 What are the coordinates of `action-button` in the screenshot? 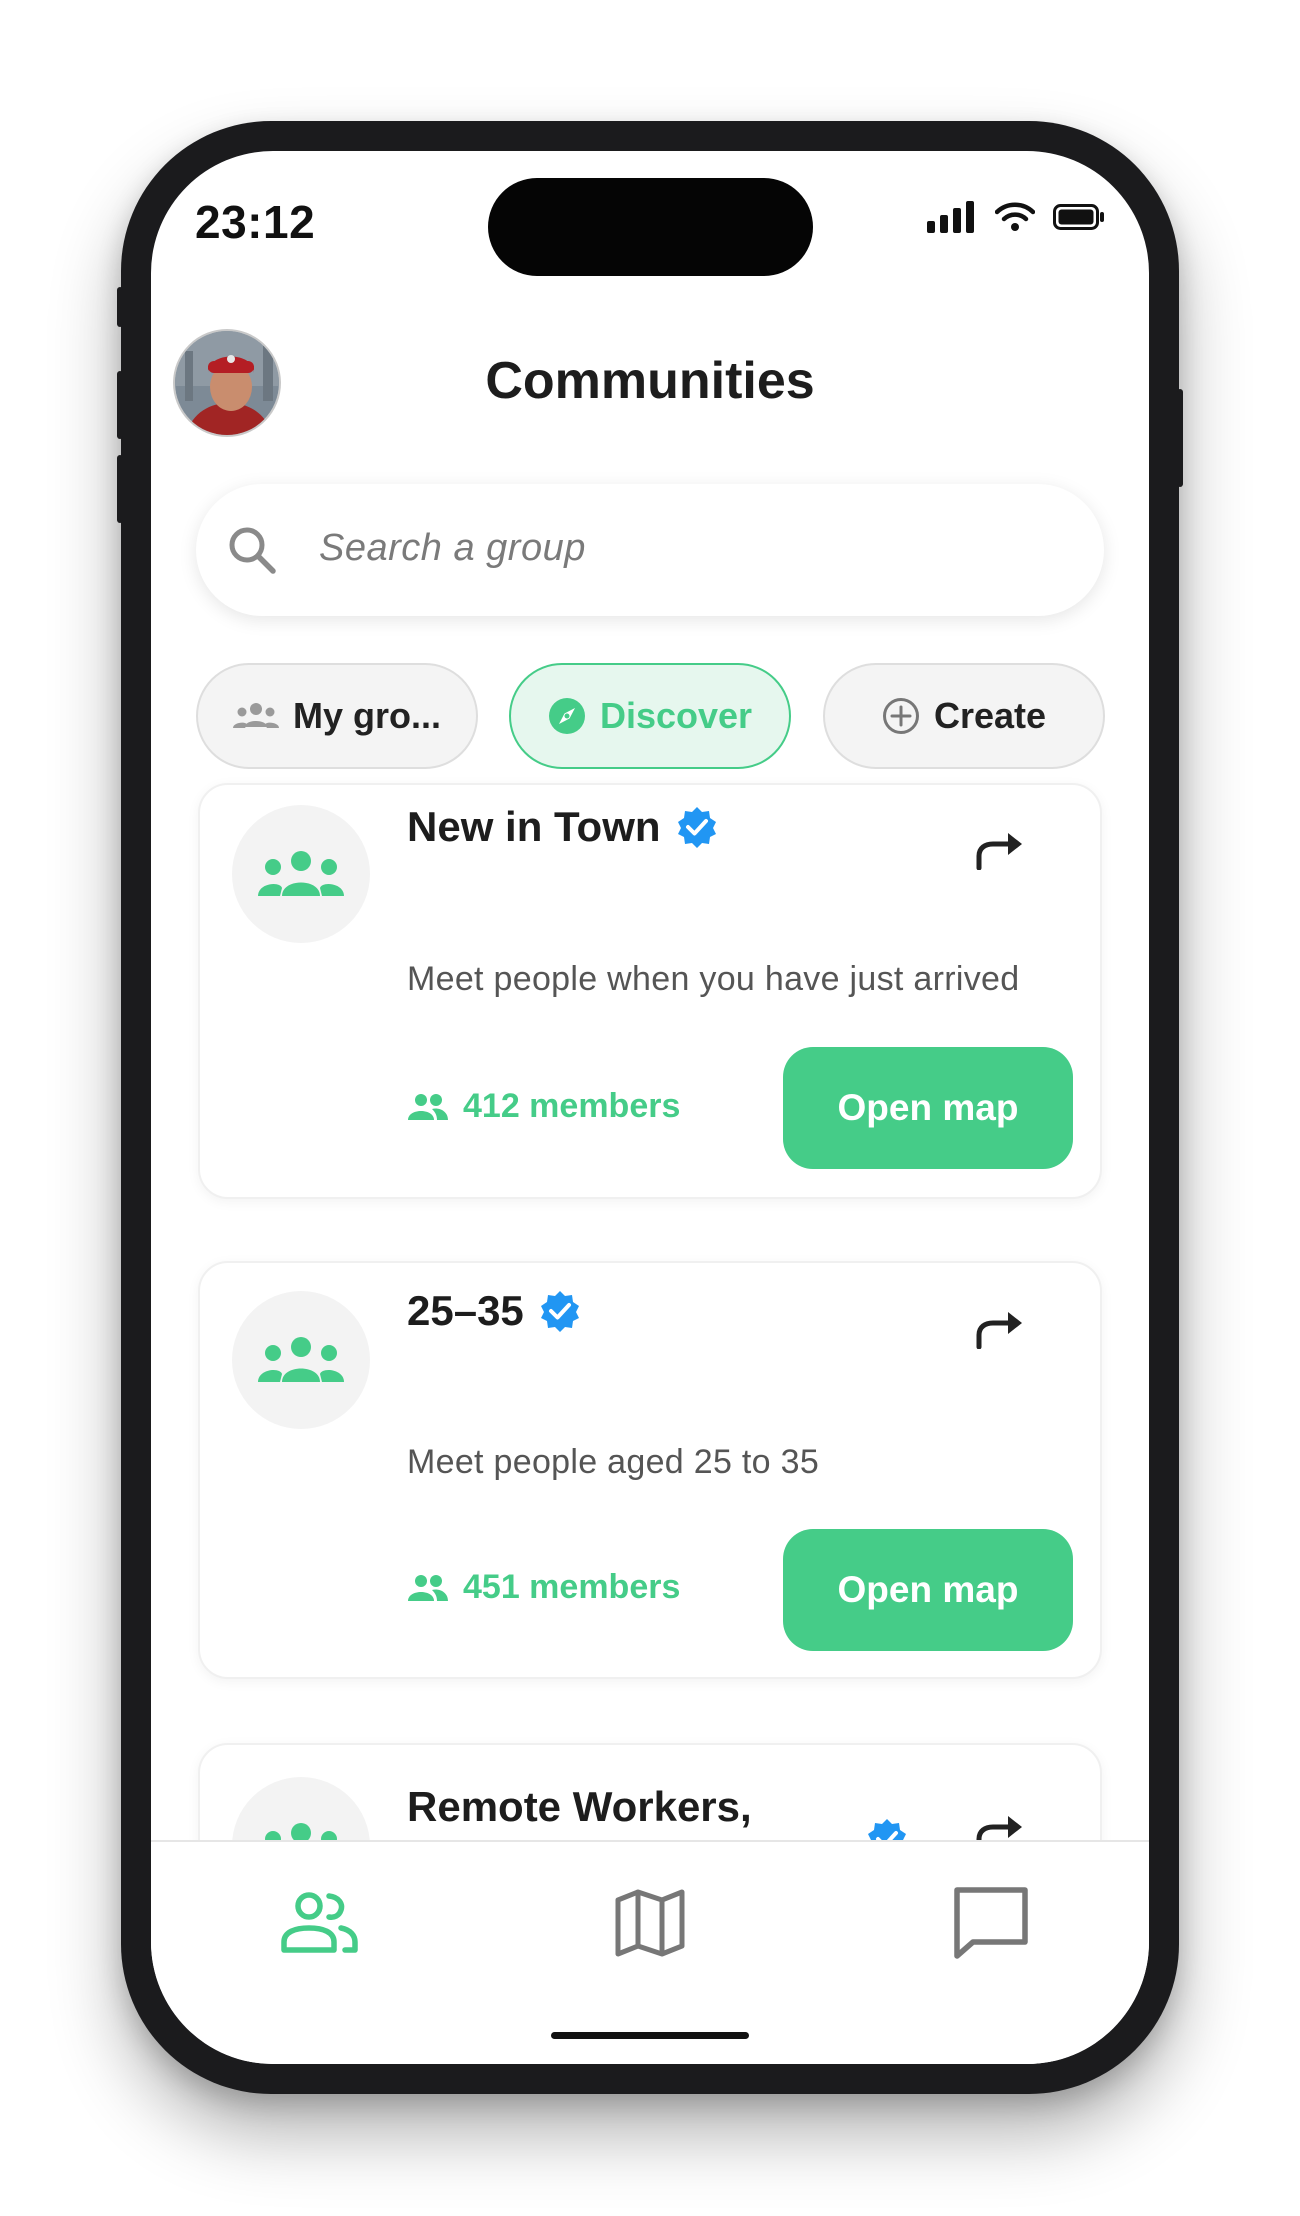 It's located at (120, 307).